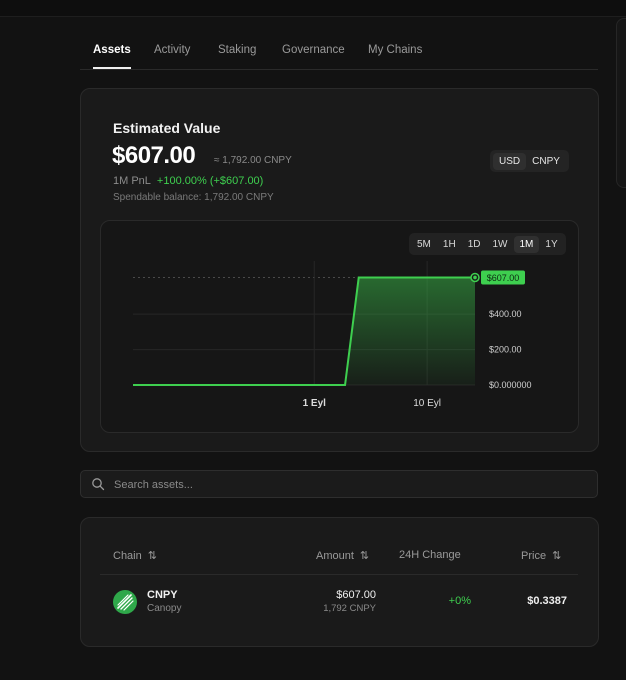  What do you see at coordinates (547, 601) in the screenshot?
I see `asset-price: $0.3387` at bounding box center [547, 601].